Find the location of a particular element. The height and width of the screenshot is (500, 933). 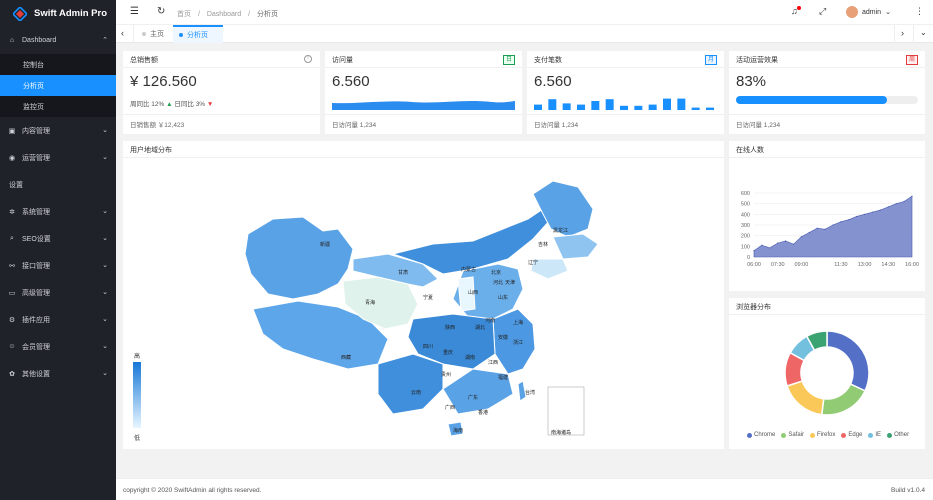

app-logo: Swift Admin Pro is located at coordinates (58, 13).